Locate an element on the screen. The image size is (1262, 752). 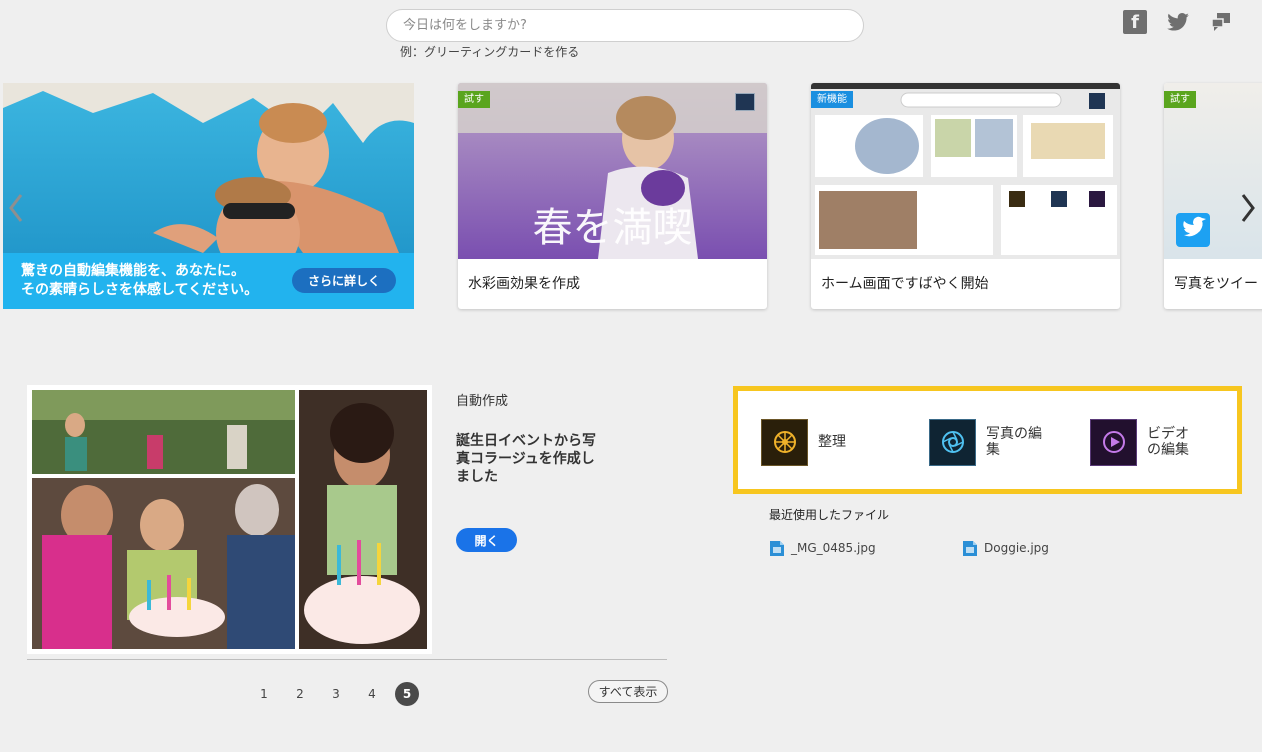
page-4: 4 is located at coordinates (372, 694).